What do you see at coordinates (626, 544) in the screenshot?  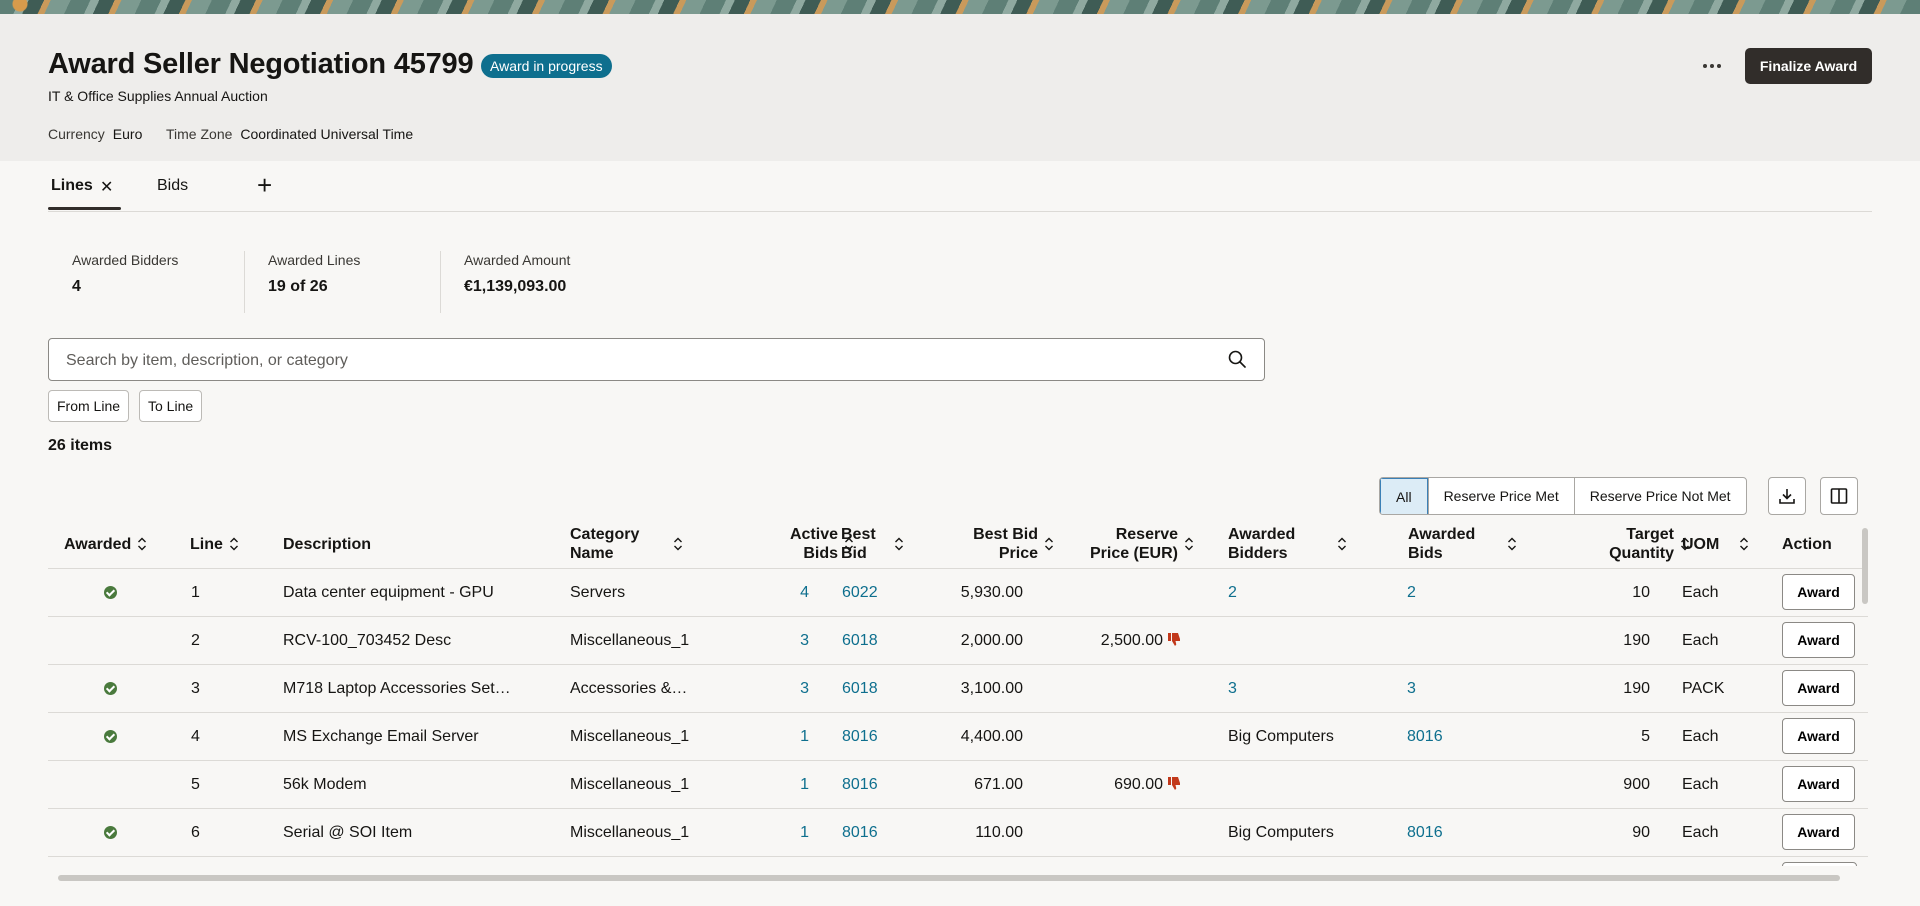 I see `col-category-name: Category Name` at bounding box center [626, 544].